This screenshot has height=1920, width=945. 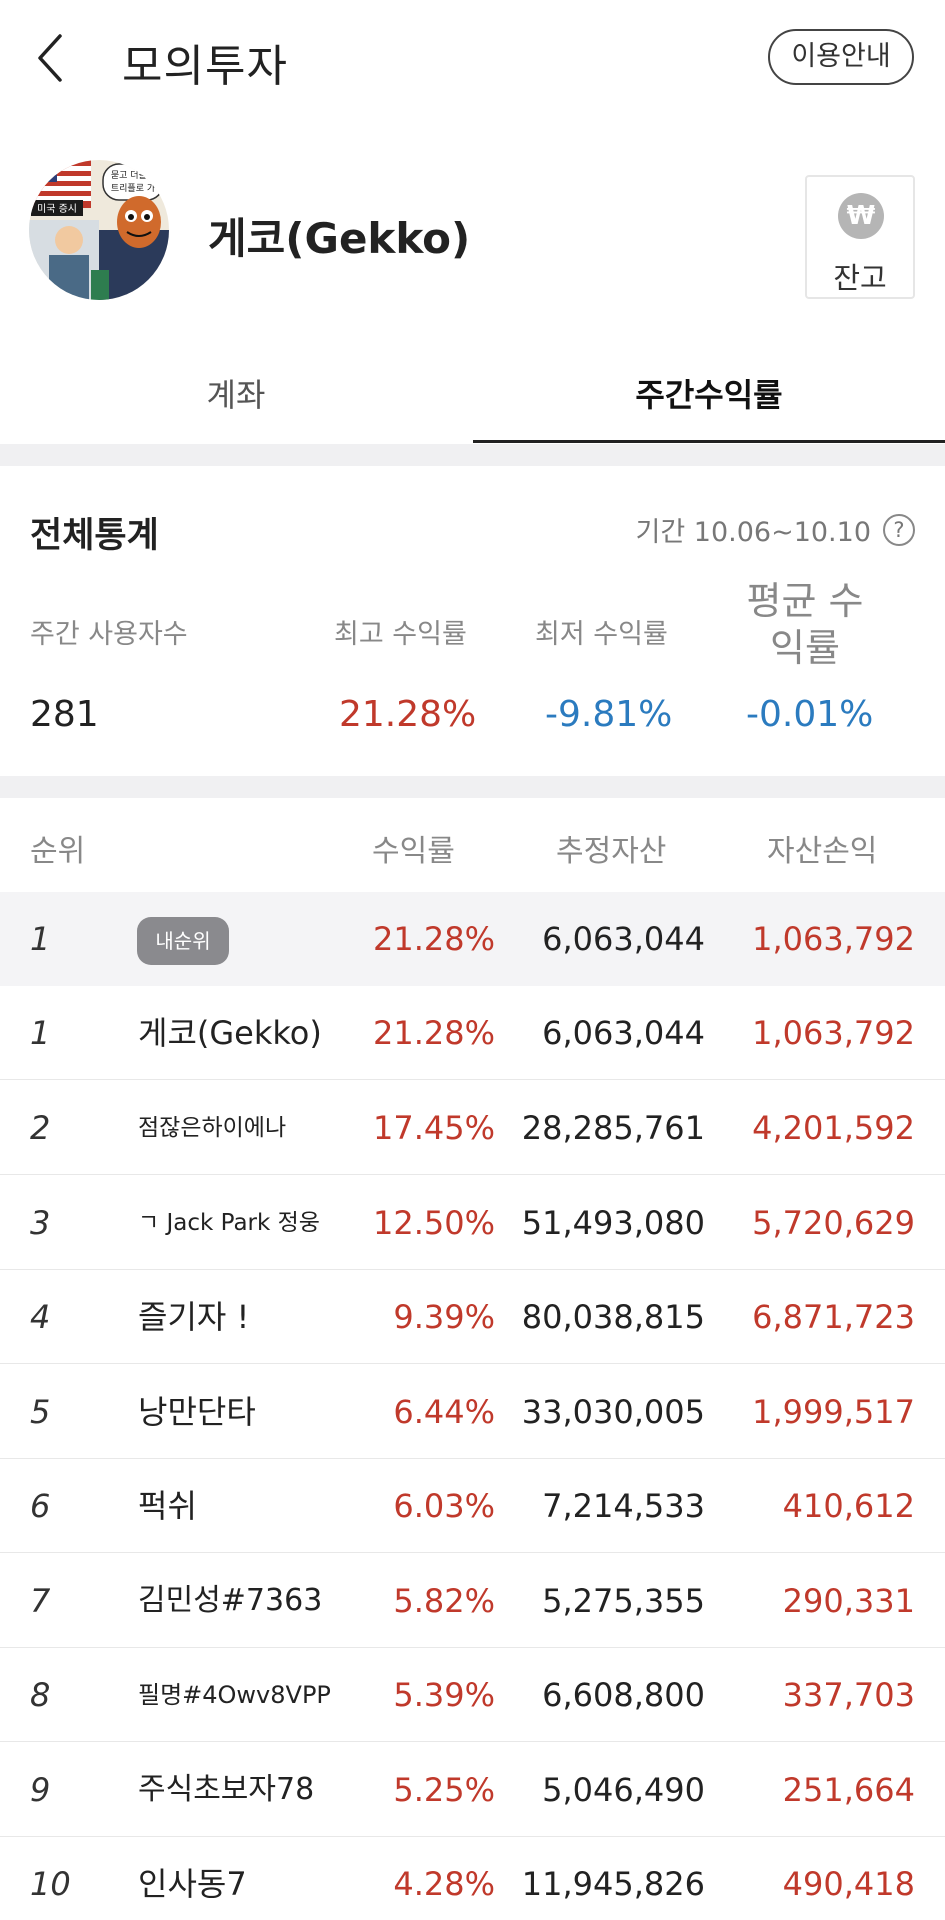 What do you see at coordinates (197, 1412) in the screenshot?
I see `user-name: 낭만단타` at bounding box center [197, 1412].